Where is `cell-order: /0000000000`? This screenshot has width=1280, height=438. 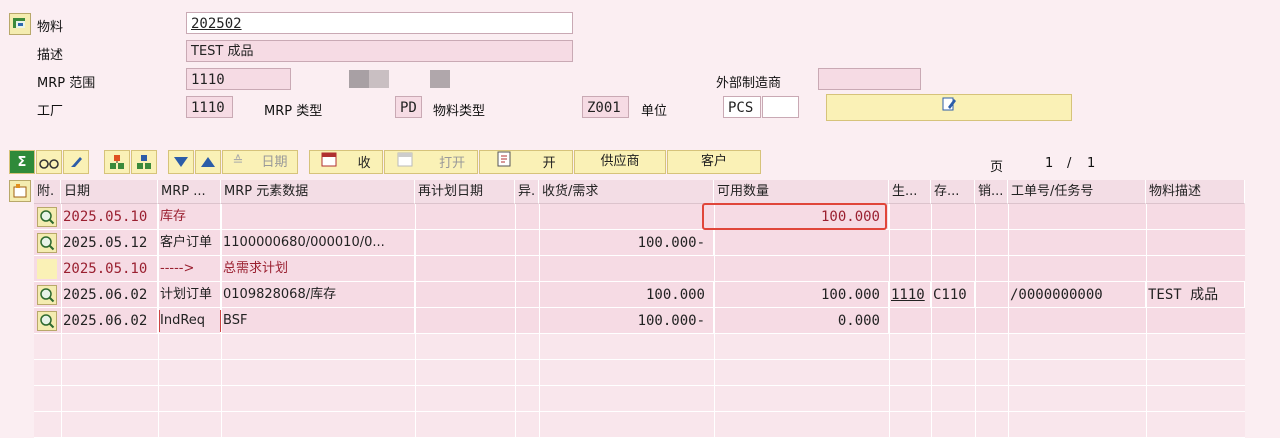
cell-order: /0000000000 is located at coordinates (1077, 295).